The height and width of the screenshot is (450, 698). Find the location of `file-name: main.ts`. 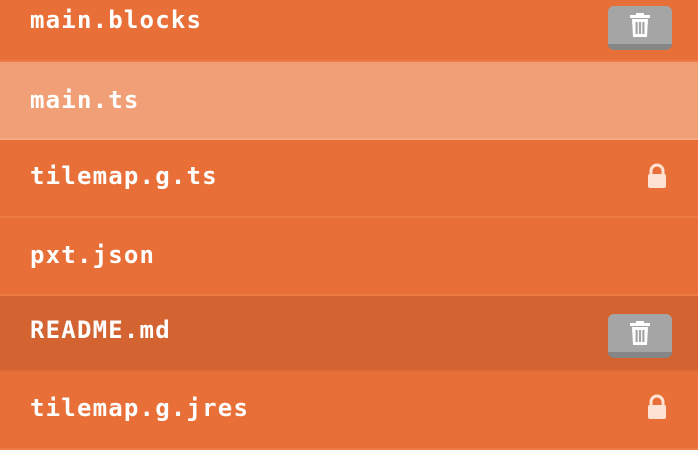

file-name: main.ts is located at coordinates (85, 100).